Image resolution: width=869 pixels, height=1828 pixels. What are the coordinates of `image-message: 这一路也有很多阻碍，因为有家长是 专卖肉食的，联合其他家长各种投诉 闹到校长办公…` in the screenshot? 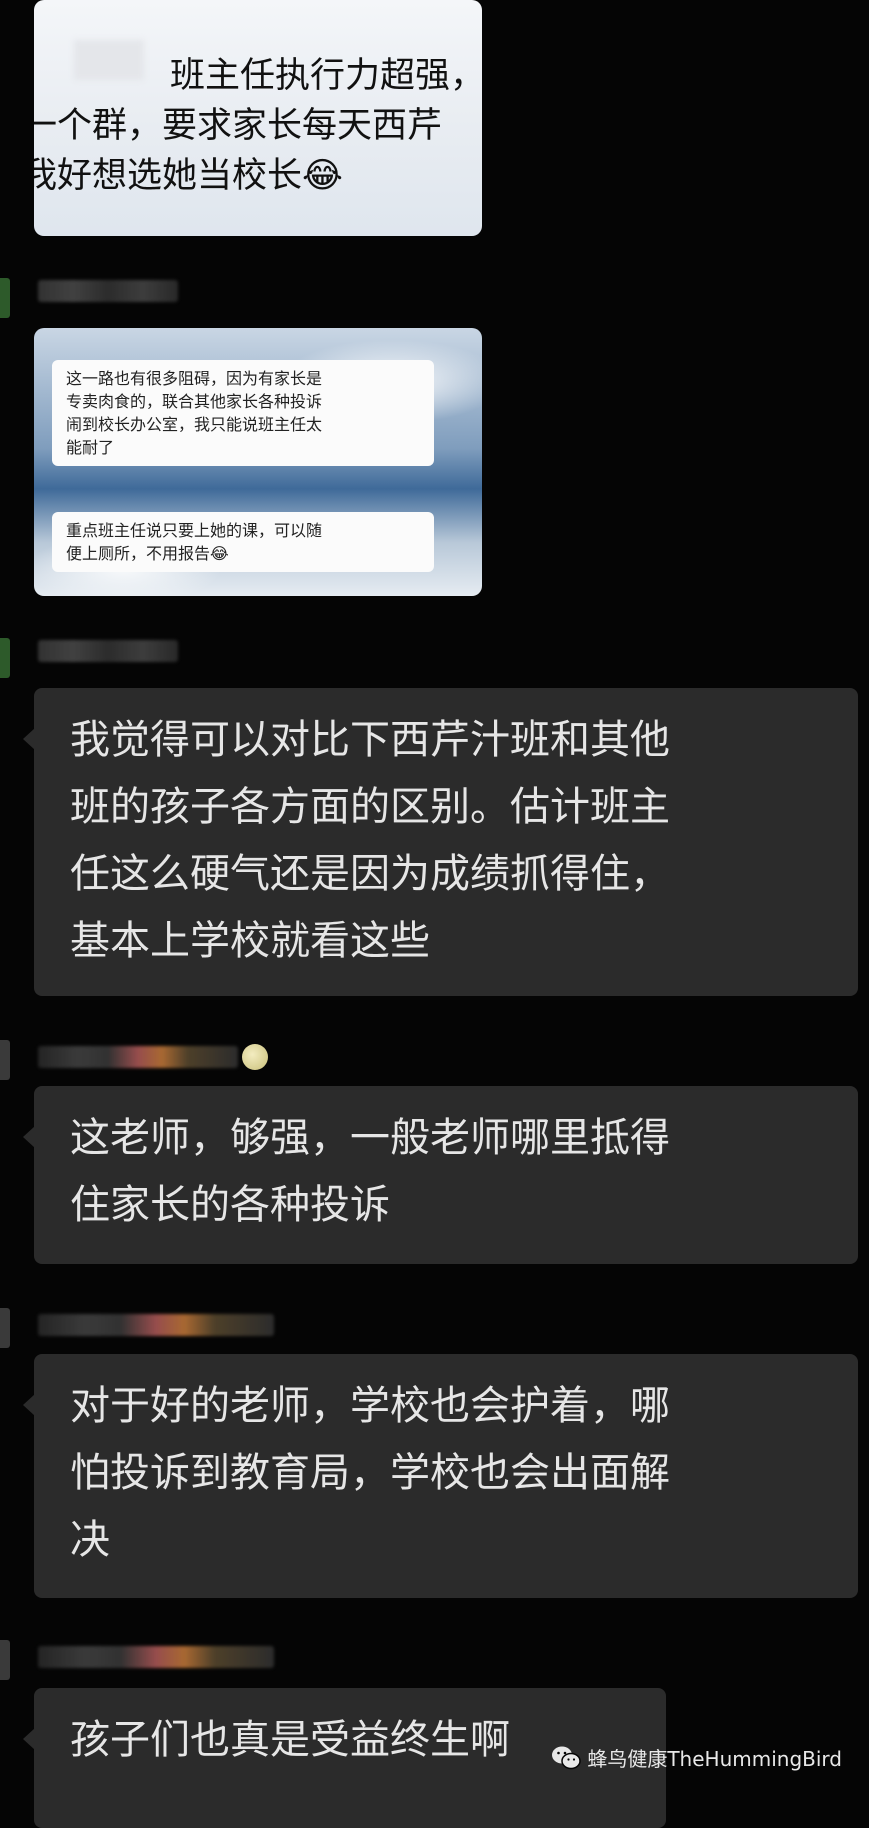 It's located at (258, 462).